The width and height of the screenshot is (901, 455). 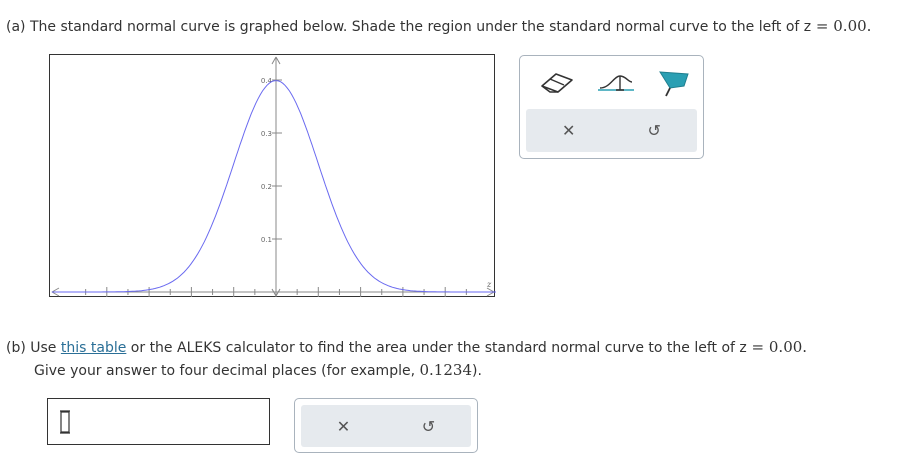 What do you see at coordinates (65, 422) in the screenshot?
I see `text-cursor-icon` at bounding box center [65, 422].